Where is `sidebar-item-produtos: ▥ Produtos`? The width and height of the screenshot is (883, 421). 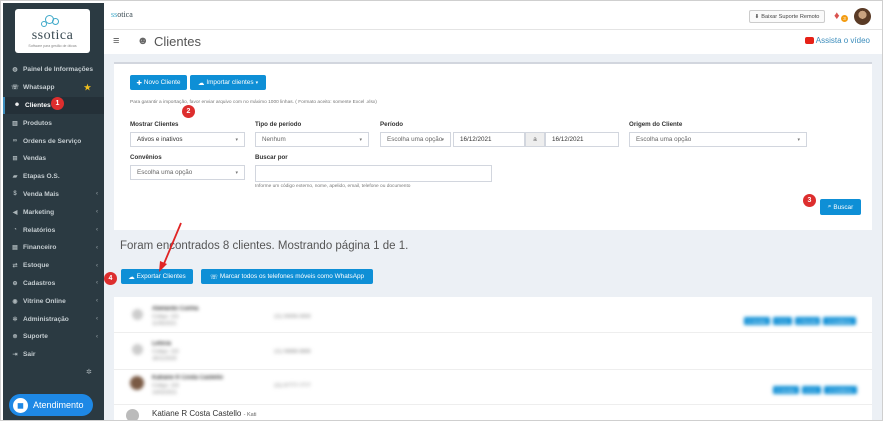 sidebar-item-produtos: ▥ Produtos is located at coordinates (53, 123).